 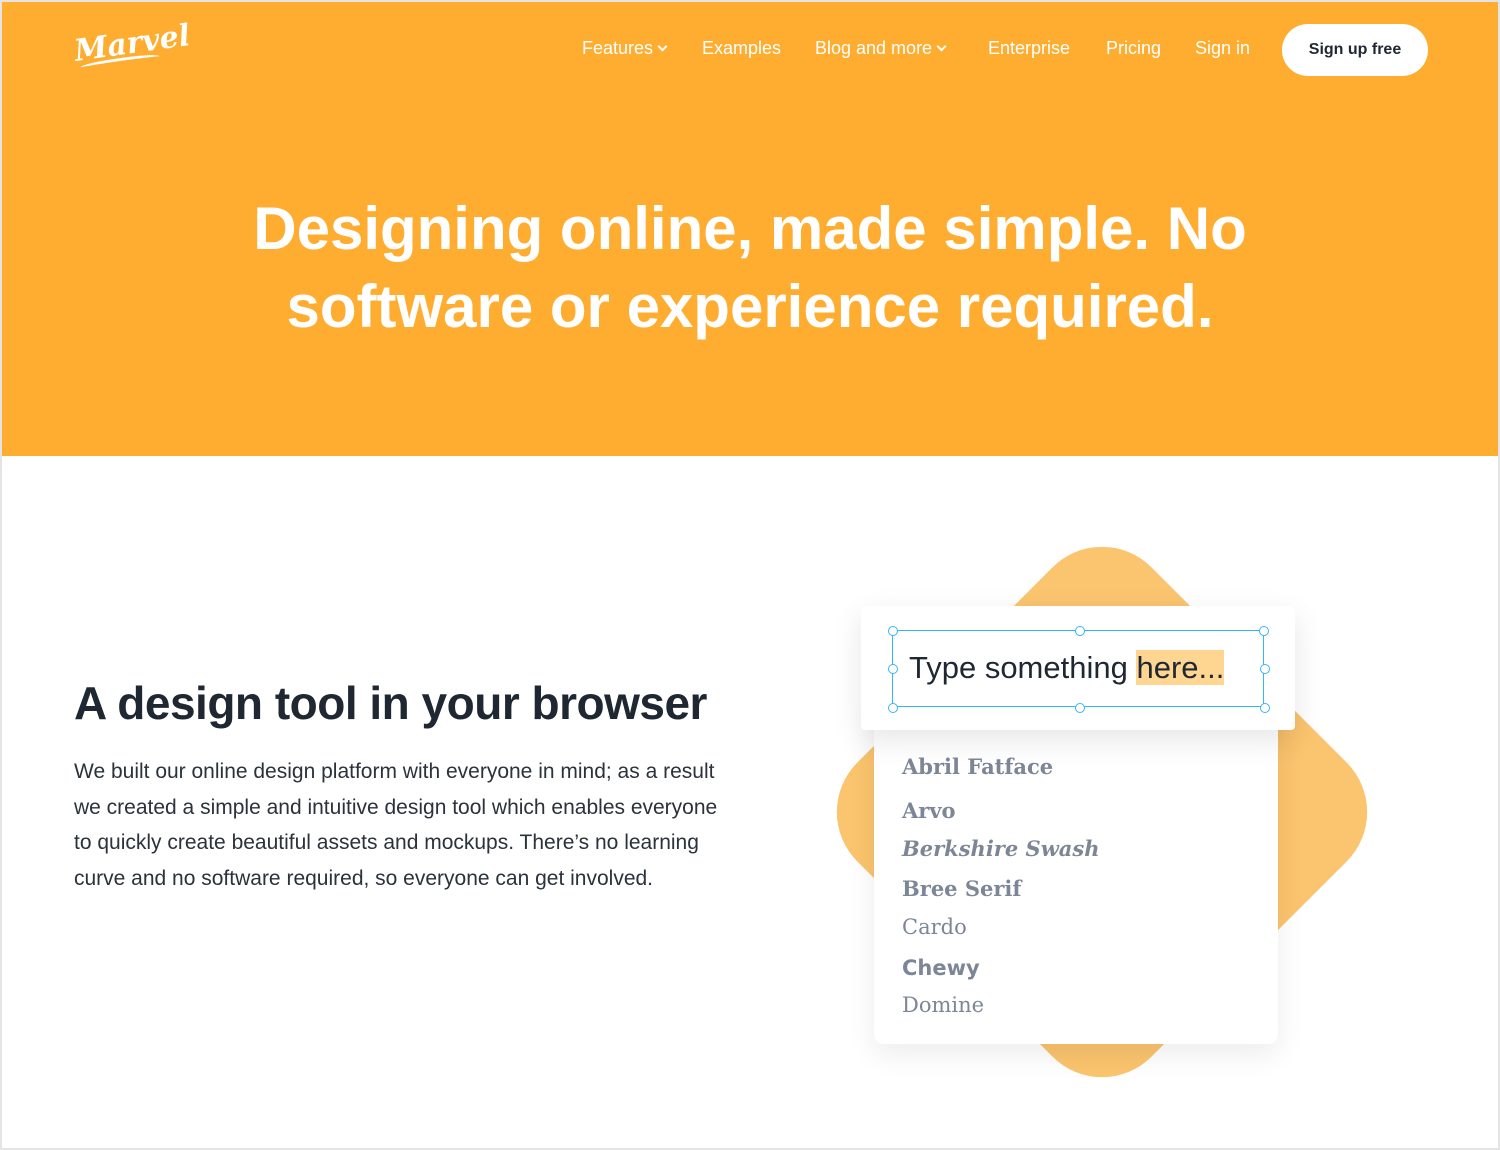 I want to click on nav-examples: Examples, so click(x=741, y=48).